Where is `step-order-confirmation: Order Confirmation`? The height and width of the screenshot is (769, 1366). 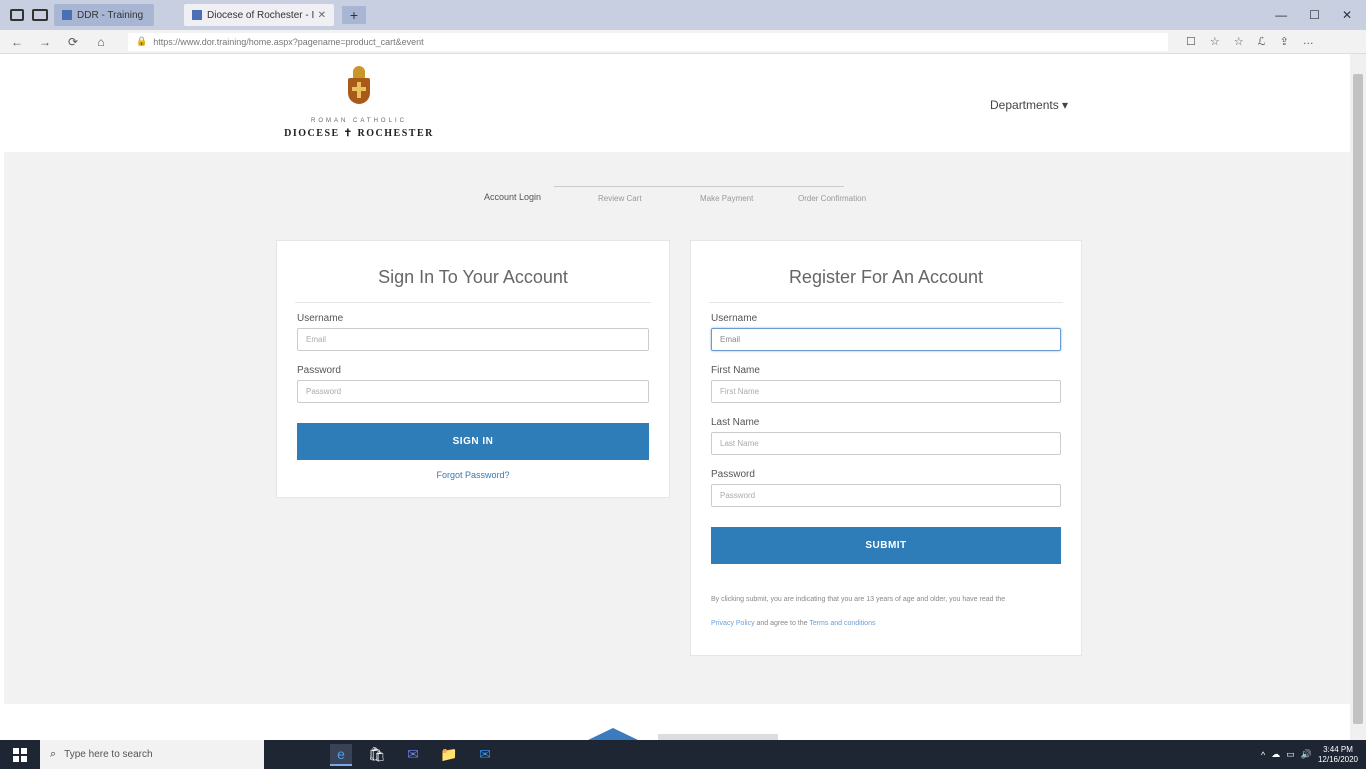 step-order-confirmation: Order Confirmation is located at coordinates (832, 198).